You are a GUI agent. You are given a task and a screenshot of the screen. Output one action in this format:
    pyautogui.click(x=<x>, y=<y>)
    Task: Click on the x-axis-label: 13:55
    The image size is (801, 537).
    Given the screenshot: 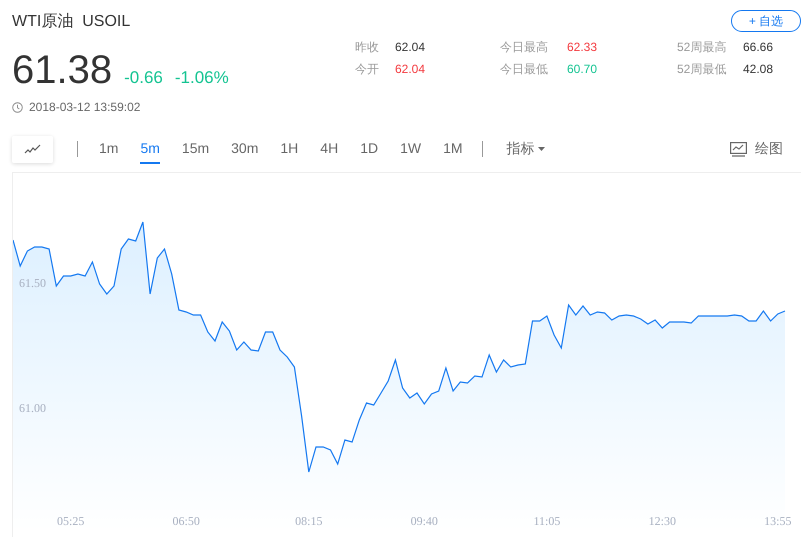 What is the action you would take?
    pyautogui.click(x=778, y=521)
    